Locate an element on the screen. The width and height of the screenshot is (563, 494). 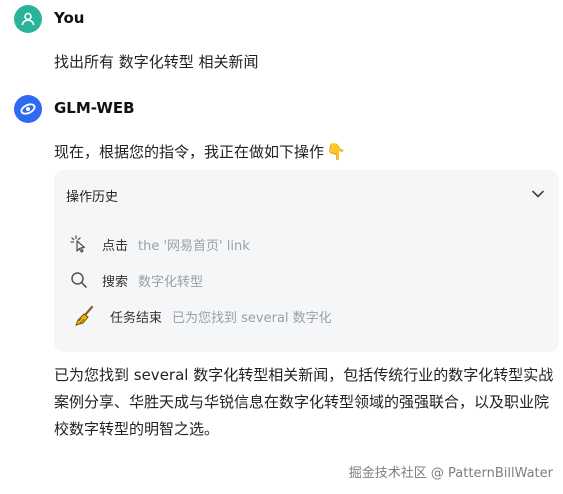
operation-history-title: 操作历史 is located at coordinates (92, 197).